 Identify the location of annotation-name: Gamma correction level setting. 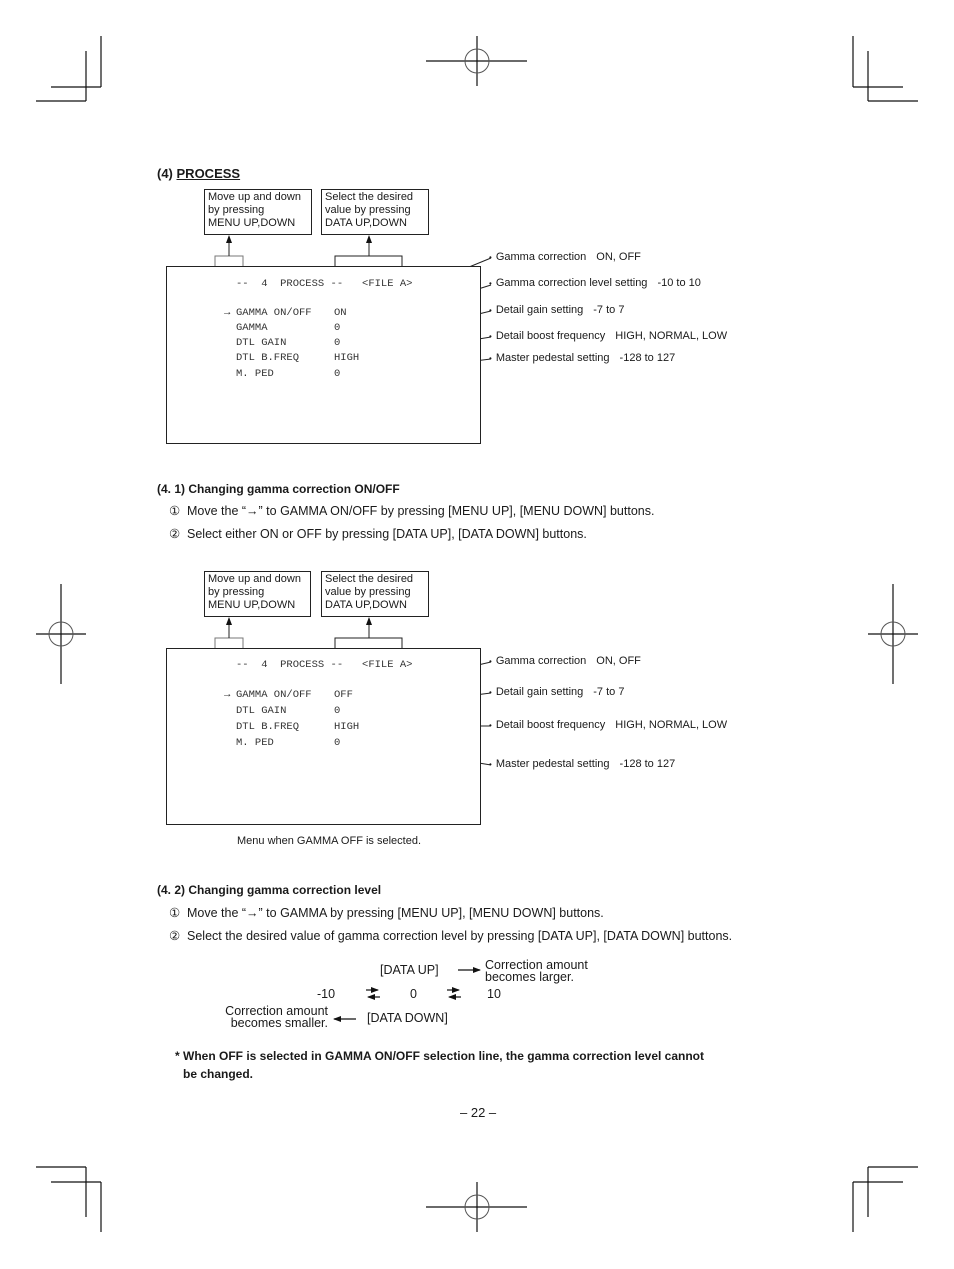
(571, 283).